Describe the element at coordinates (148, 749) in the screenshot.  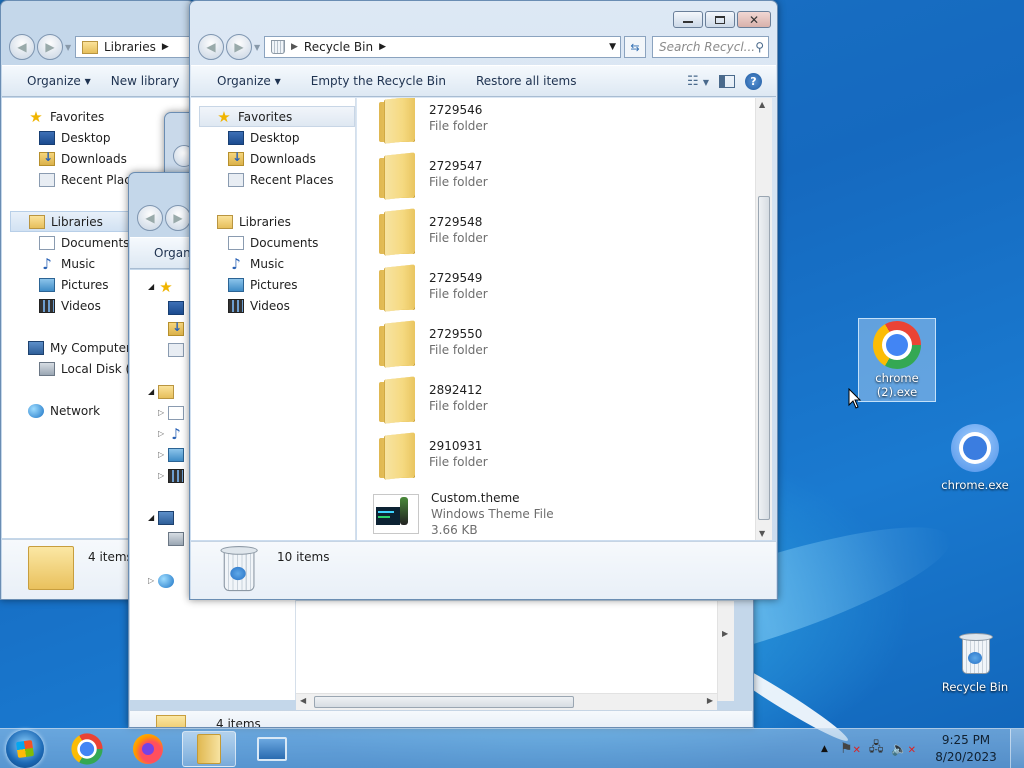
I see `taskbar-firefox` at that location.